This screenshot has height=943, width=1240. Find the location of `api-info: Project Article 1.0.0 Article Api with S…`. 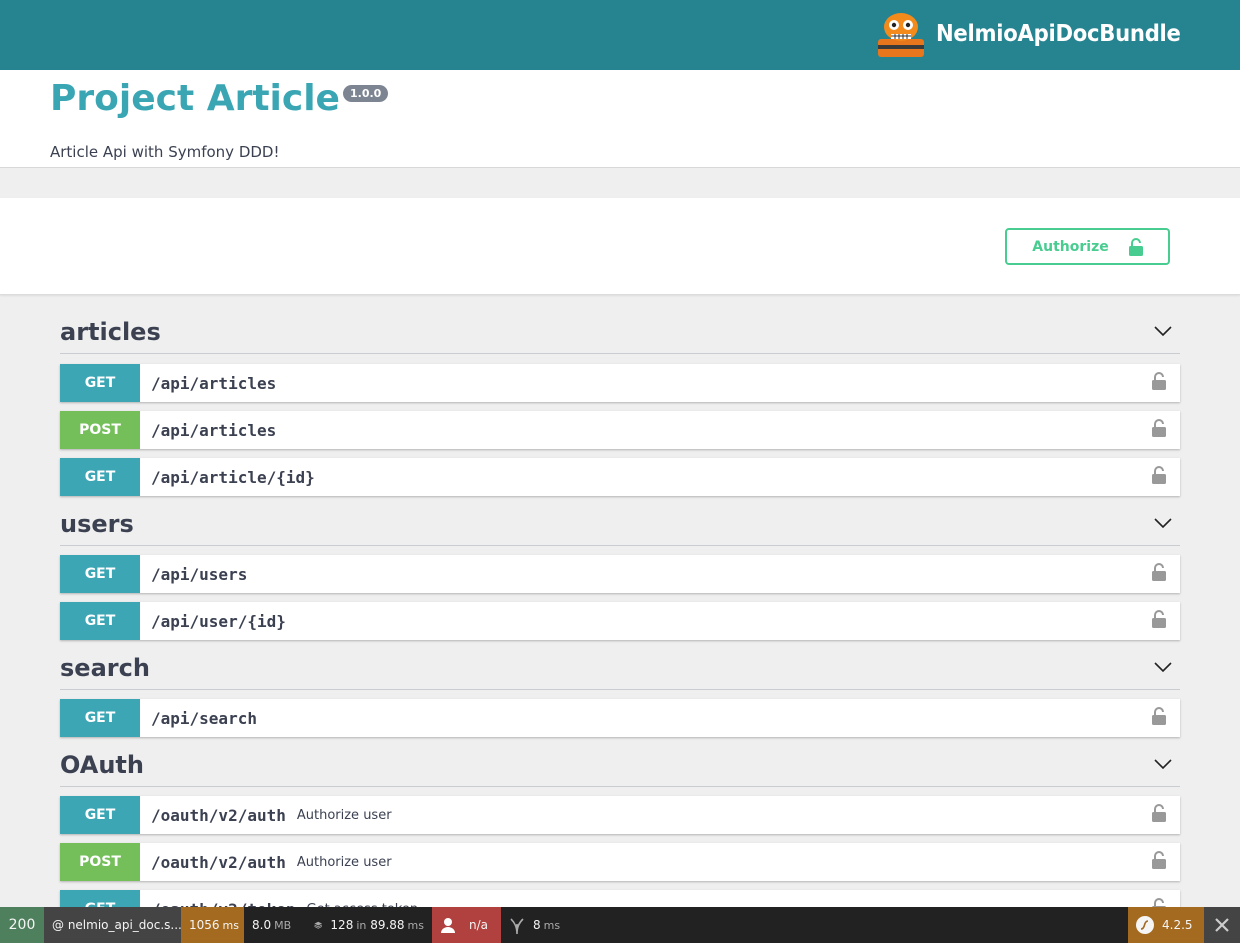

api-info: Project Article 1.0.0 Article Api with S… is located at coordinates (620, 119).